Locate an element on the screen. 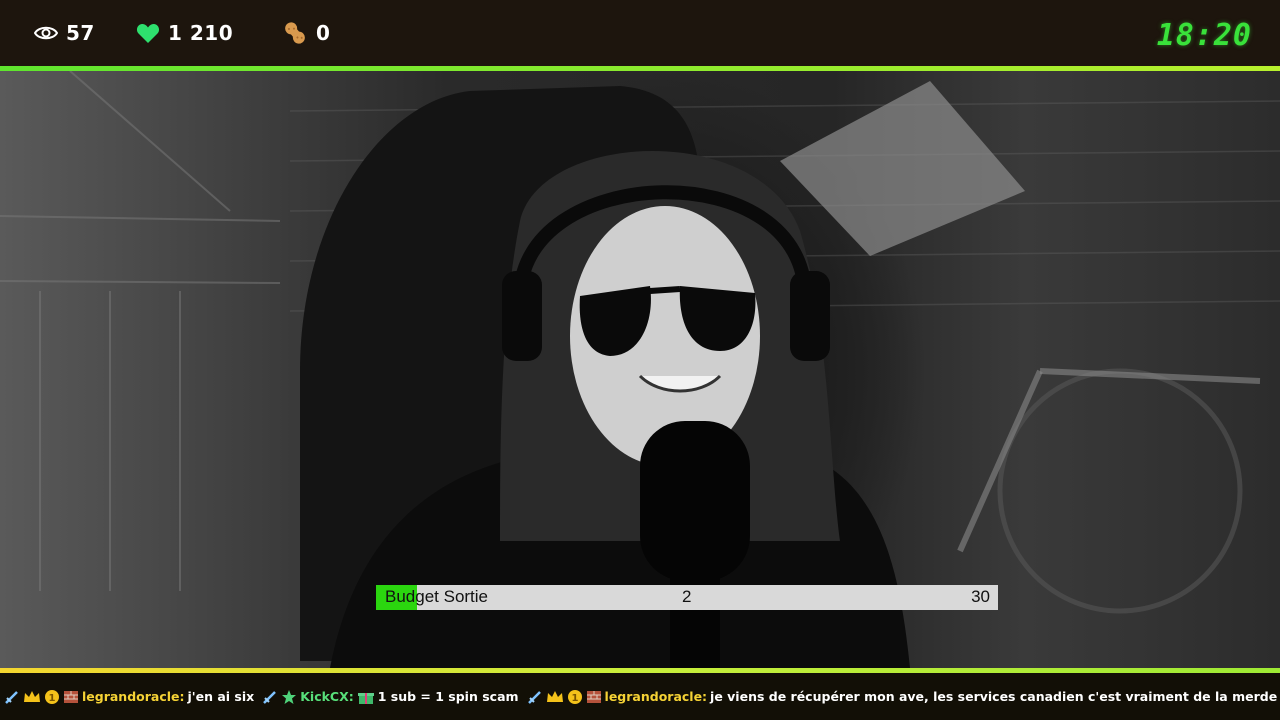 Image resolution: width=1280 pixels, height=720 pixels. like-count: 1 210 is located at coordinates (184, 33).